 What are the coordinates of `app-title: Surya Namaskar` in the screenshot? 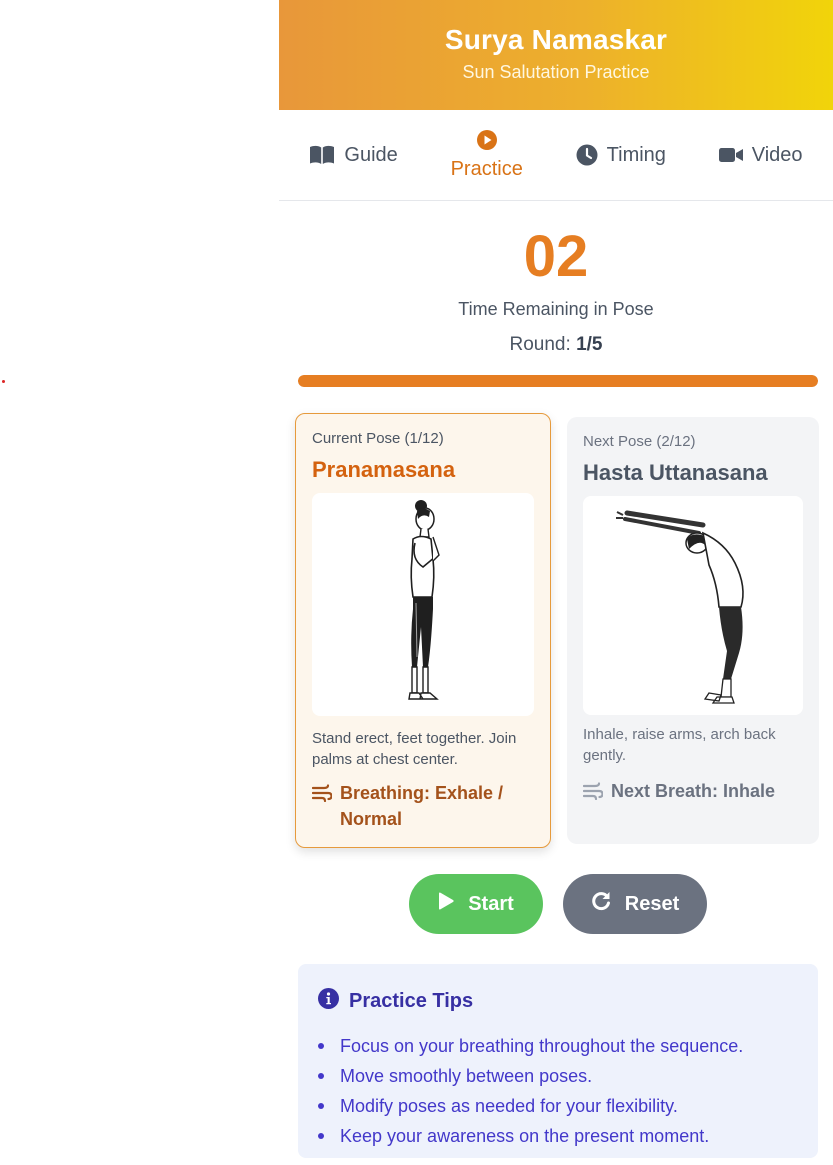 It's located at (556, 39).